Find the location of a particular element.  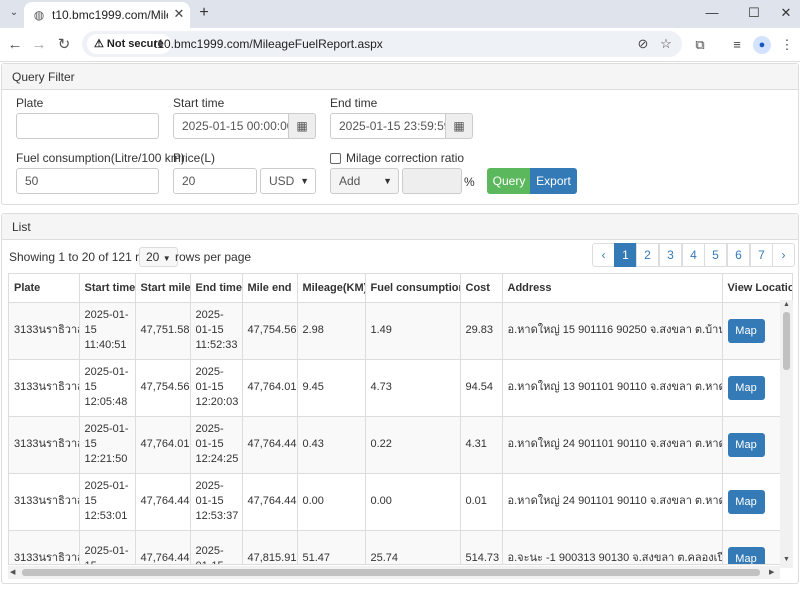

browser-tab: ◍ t10.bmc1999.com/MileageFuelR ✕ is located at coordinates (107, 15).